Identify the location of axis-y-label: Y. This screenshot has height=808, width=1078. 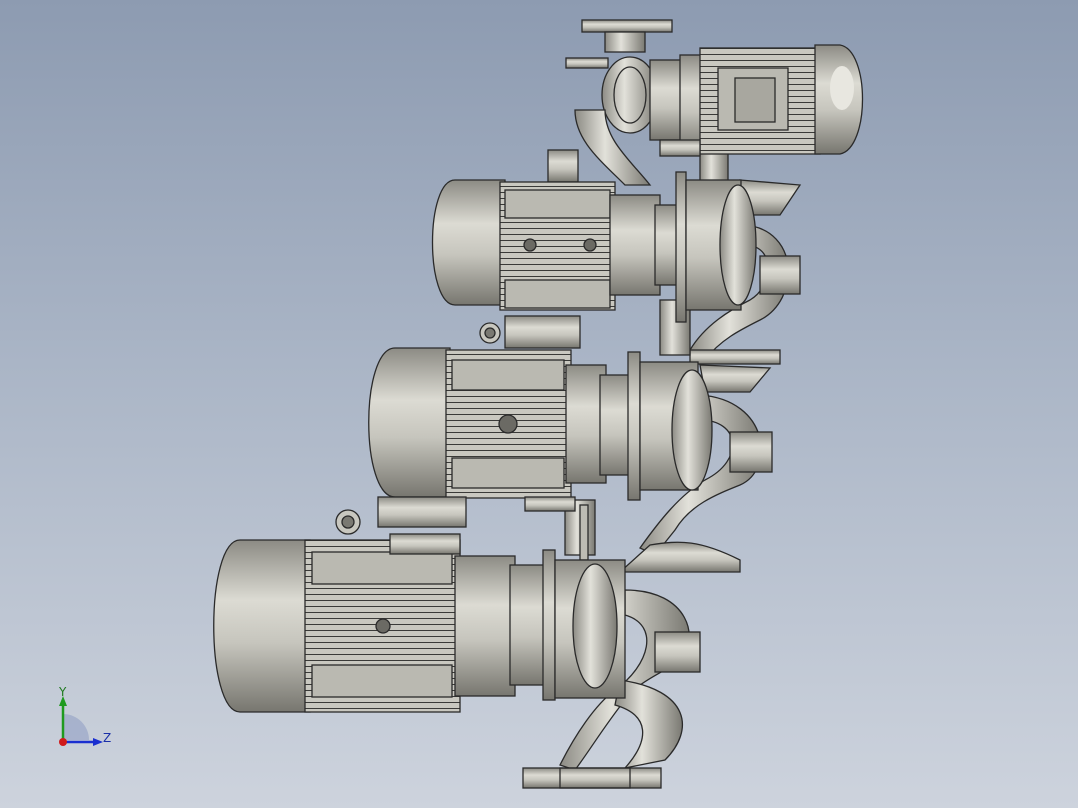
(63, 692).